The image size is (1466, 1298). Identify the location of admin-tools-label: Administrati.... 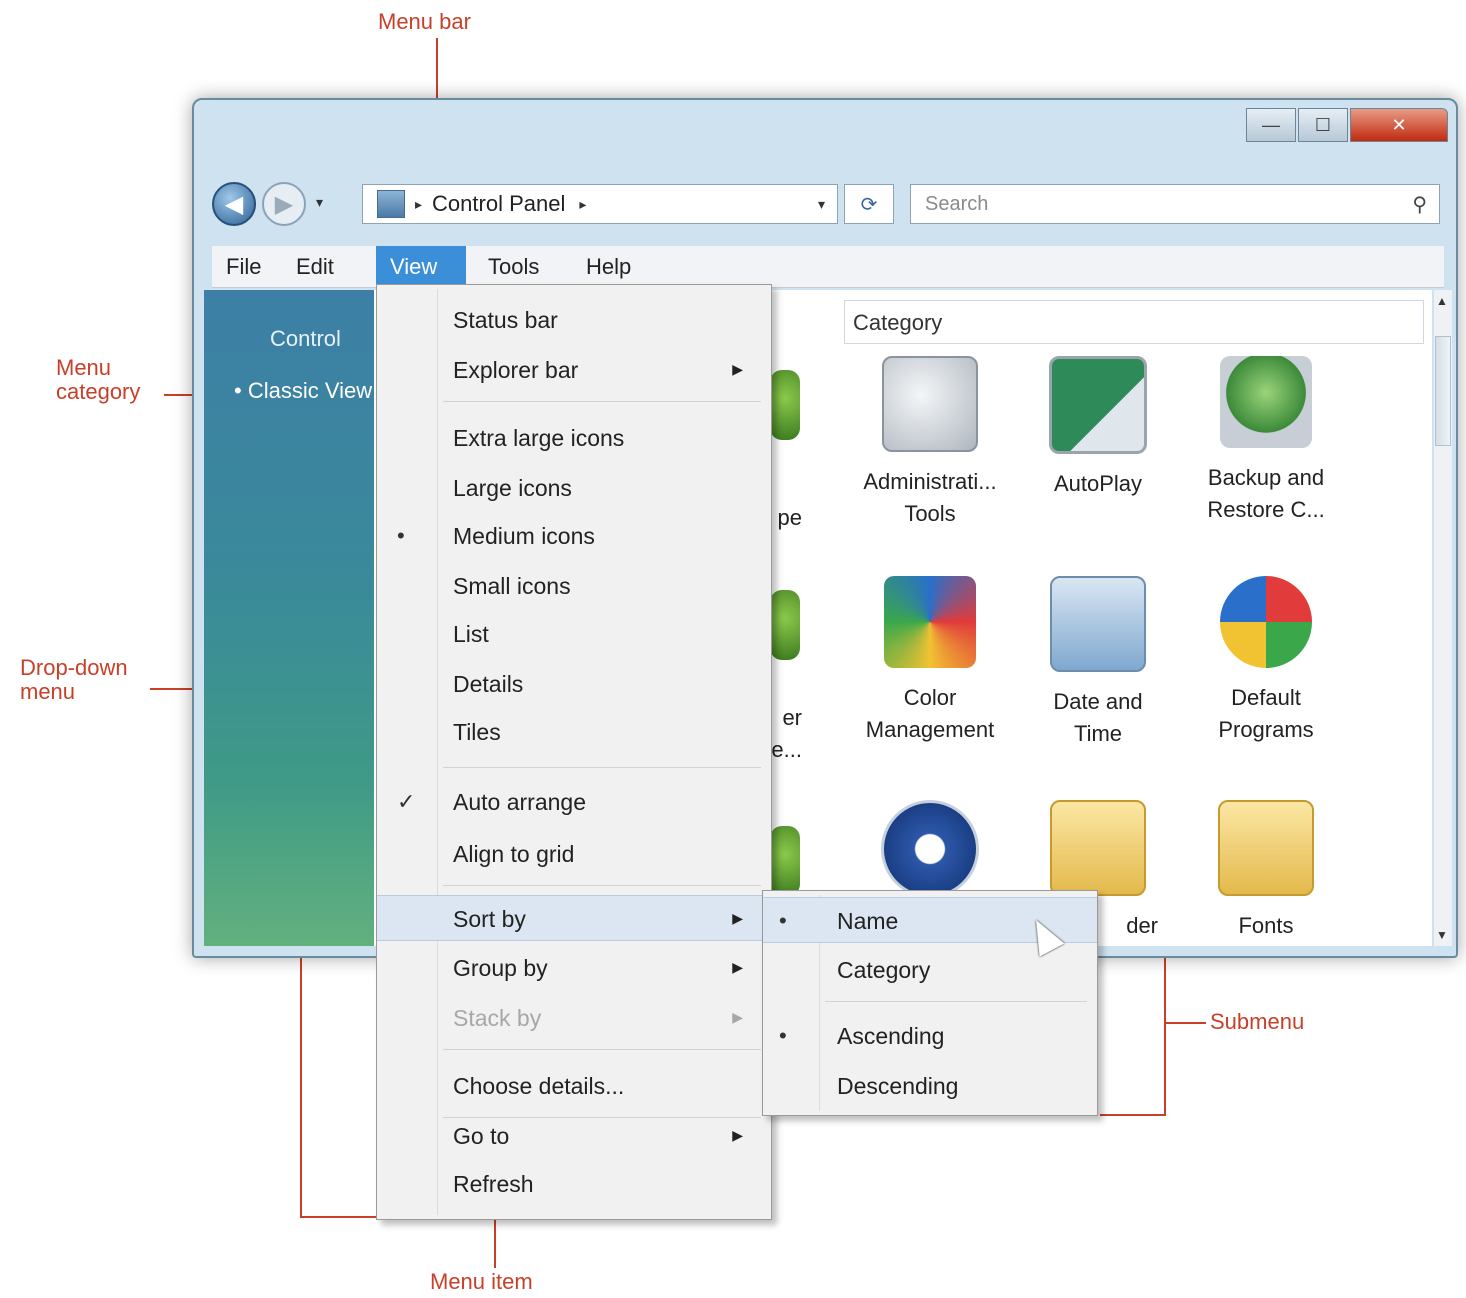
(930, 481).